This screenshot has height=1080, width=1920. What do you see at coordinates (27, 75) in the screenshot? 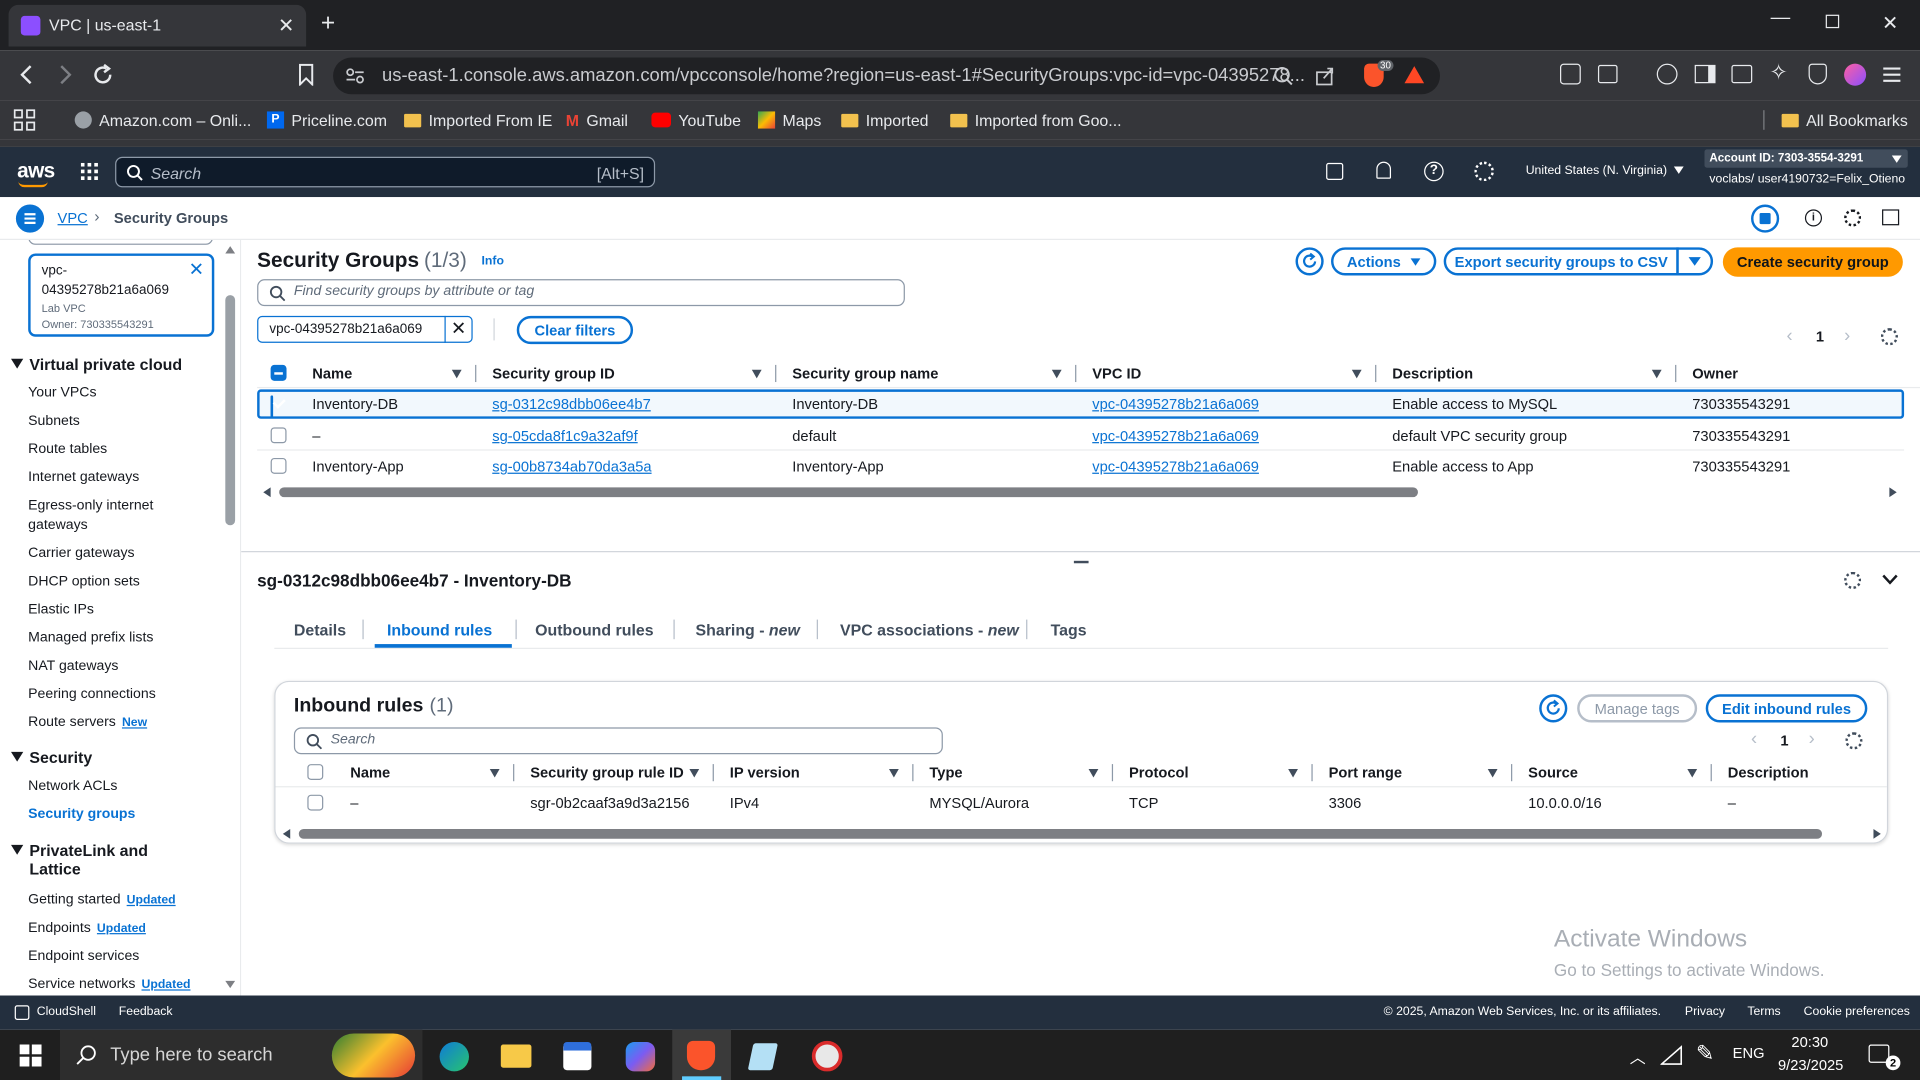
I see `back-icon` at bounding box center [27, 75].